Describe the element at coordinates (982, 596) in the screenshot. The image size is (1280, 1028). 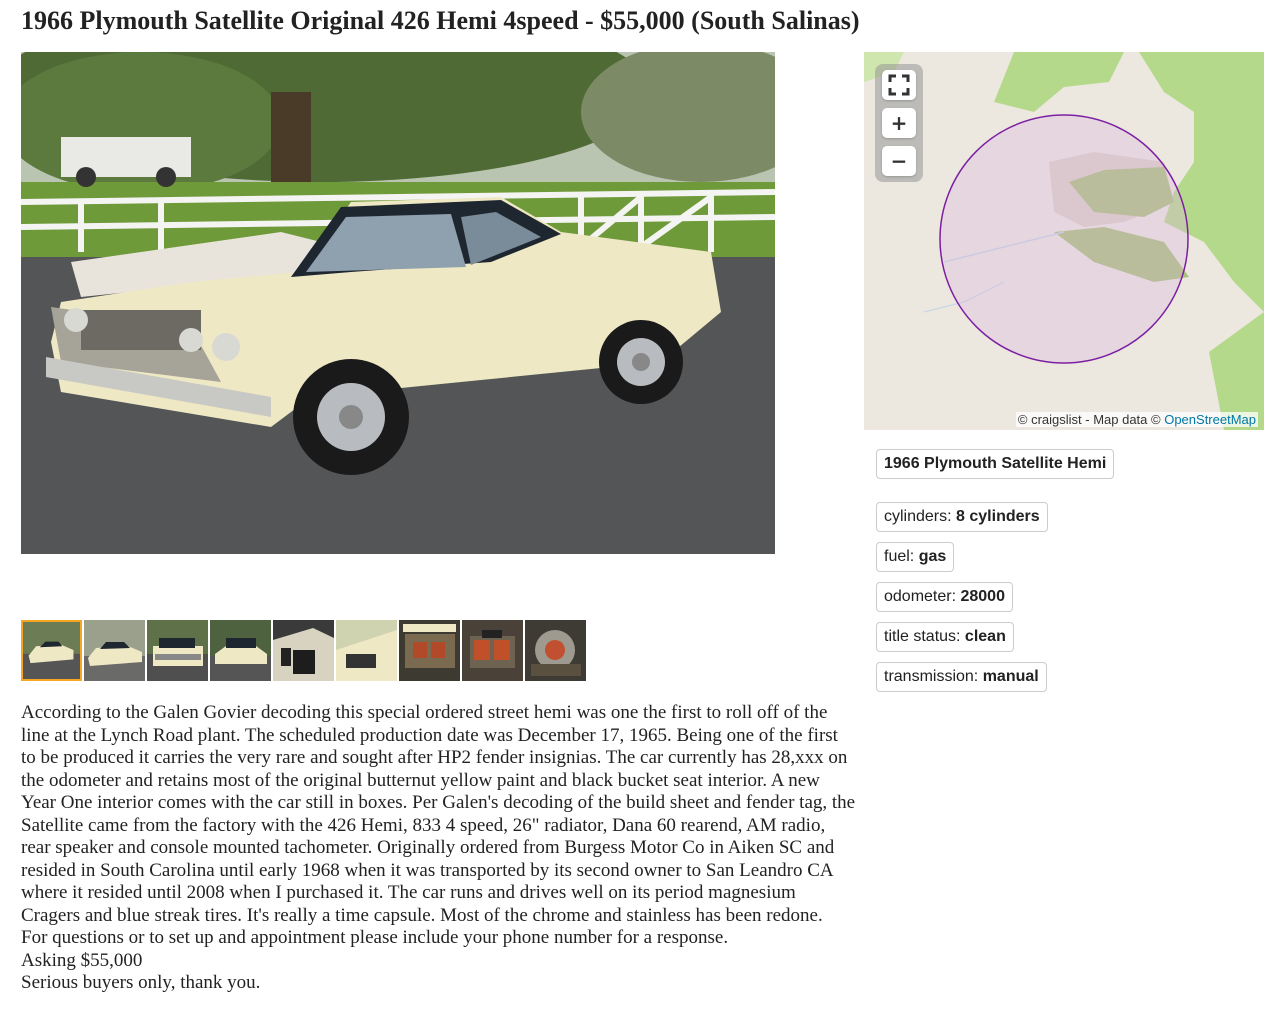
I see `attribute-value: 28000` at that location.